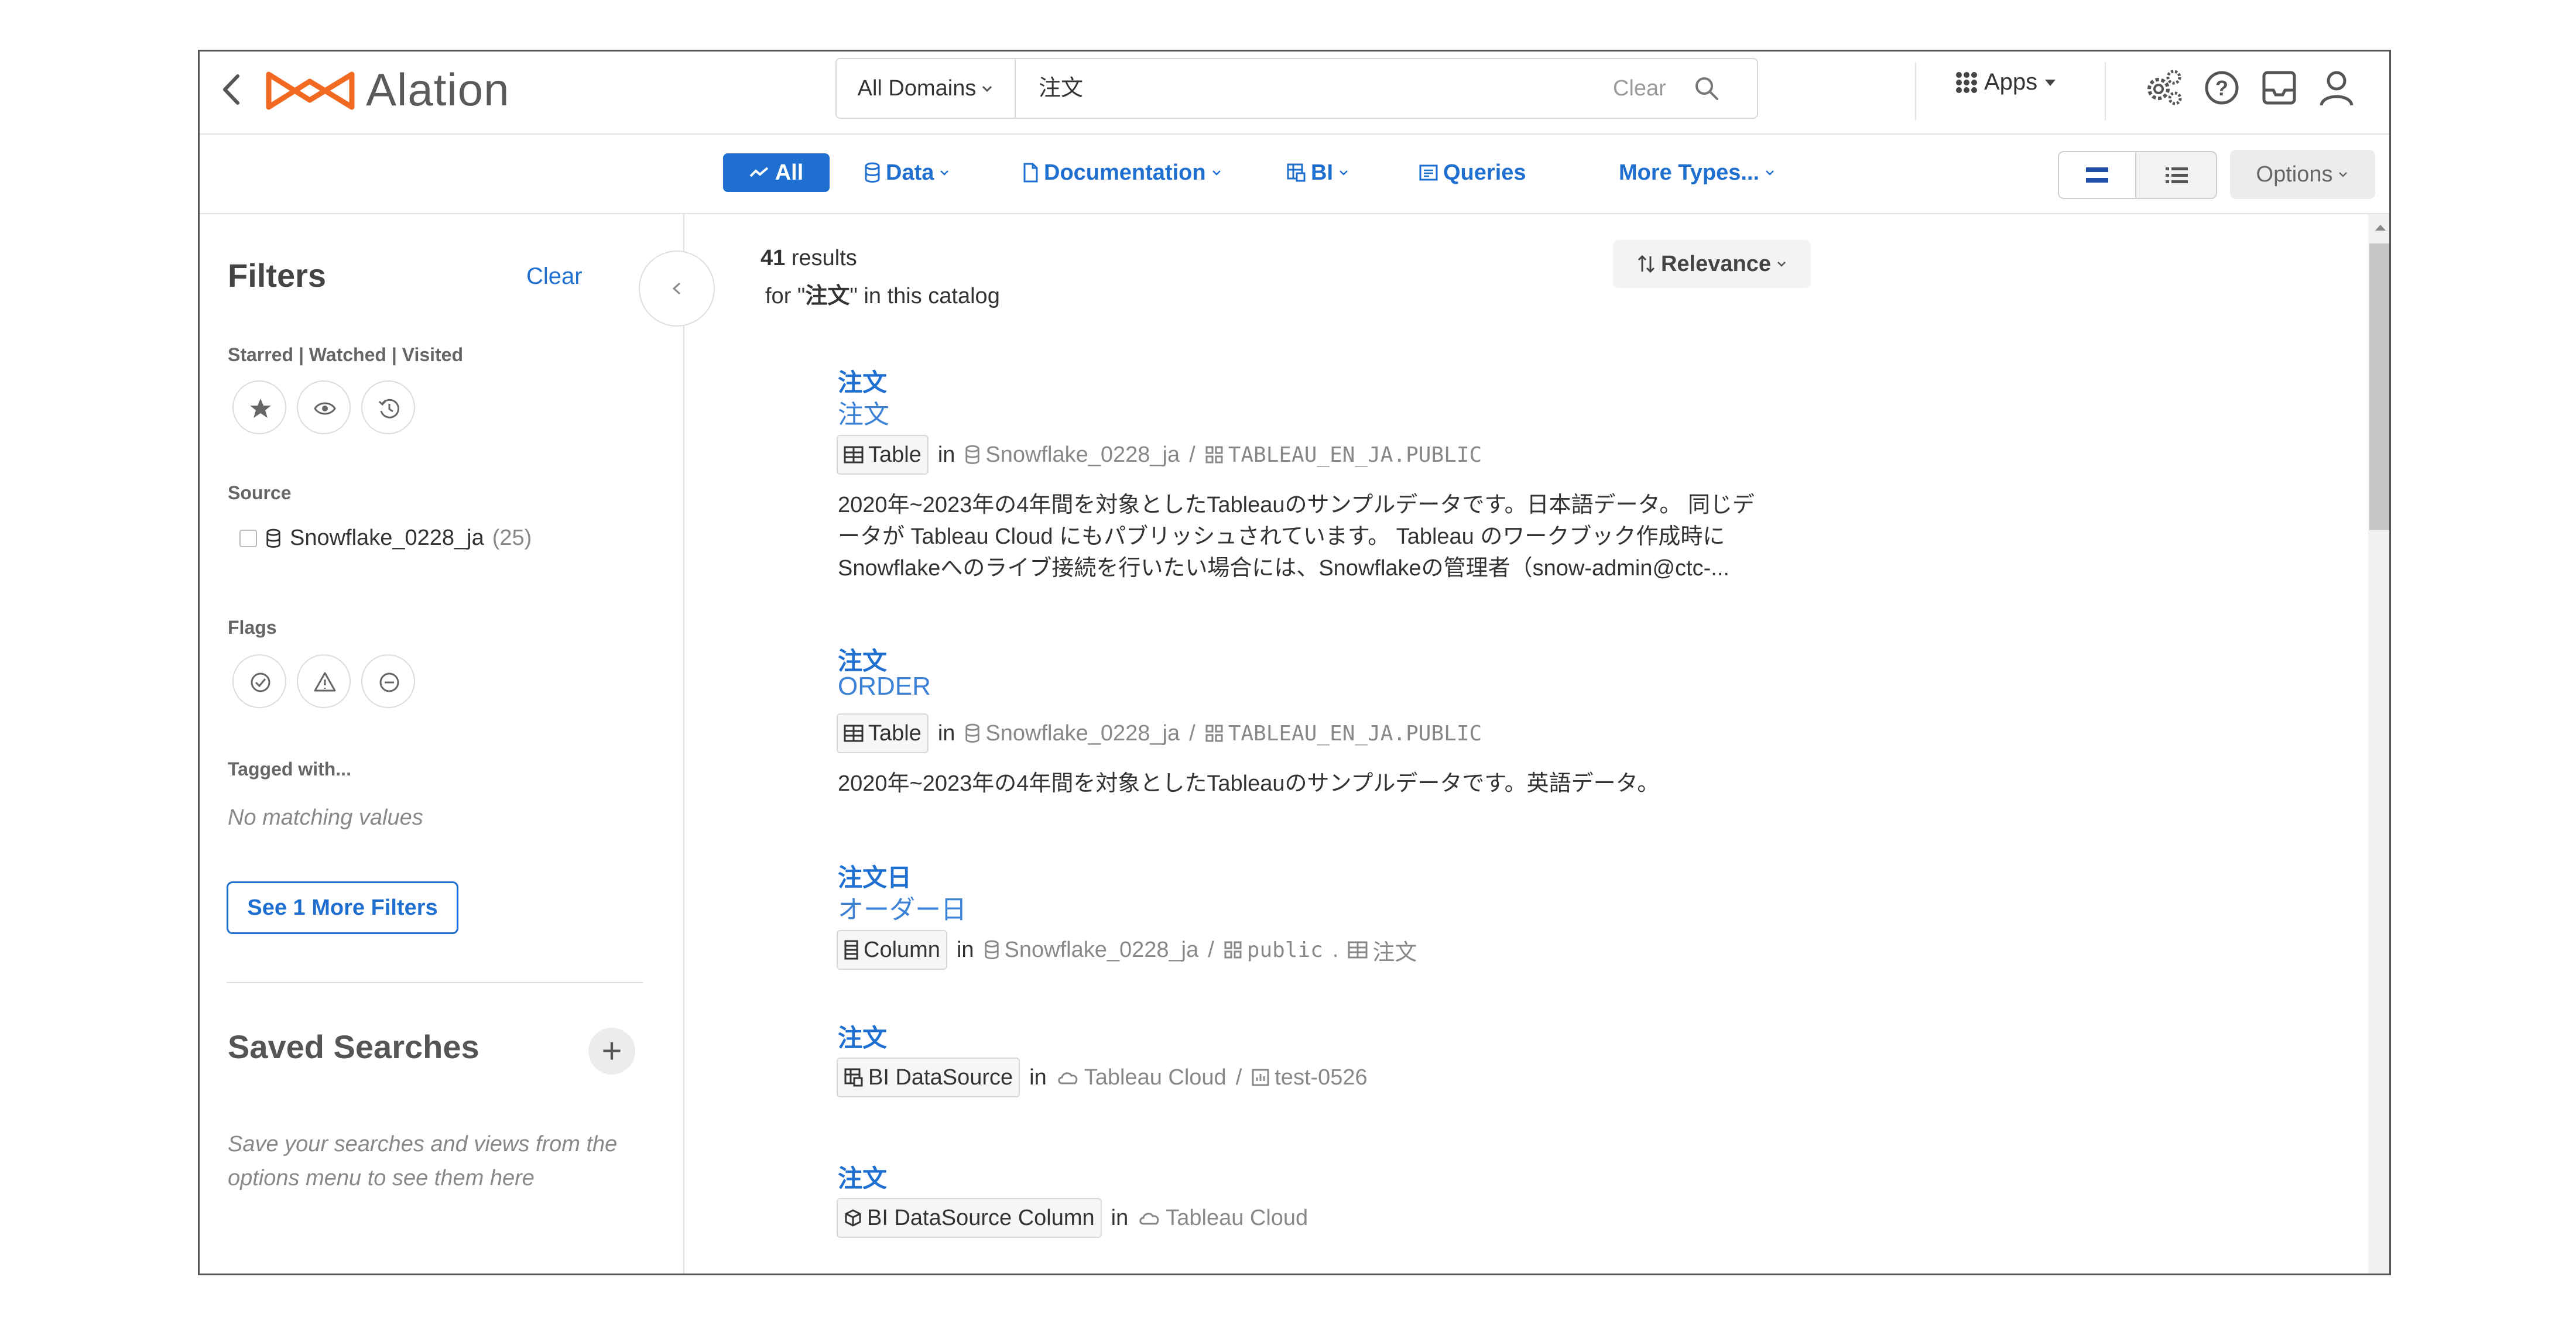  What do you see at coordinates (1712, 264) in the screenshot?
I see `sort-relevance-button: Relevance` at bounding box center [1712, 264].